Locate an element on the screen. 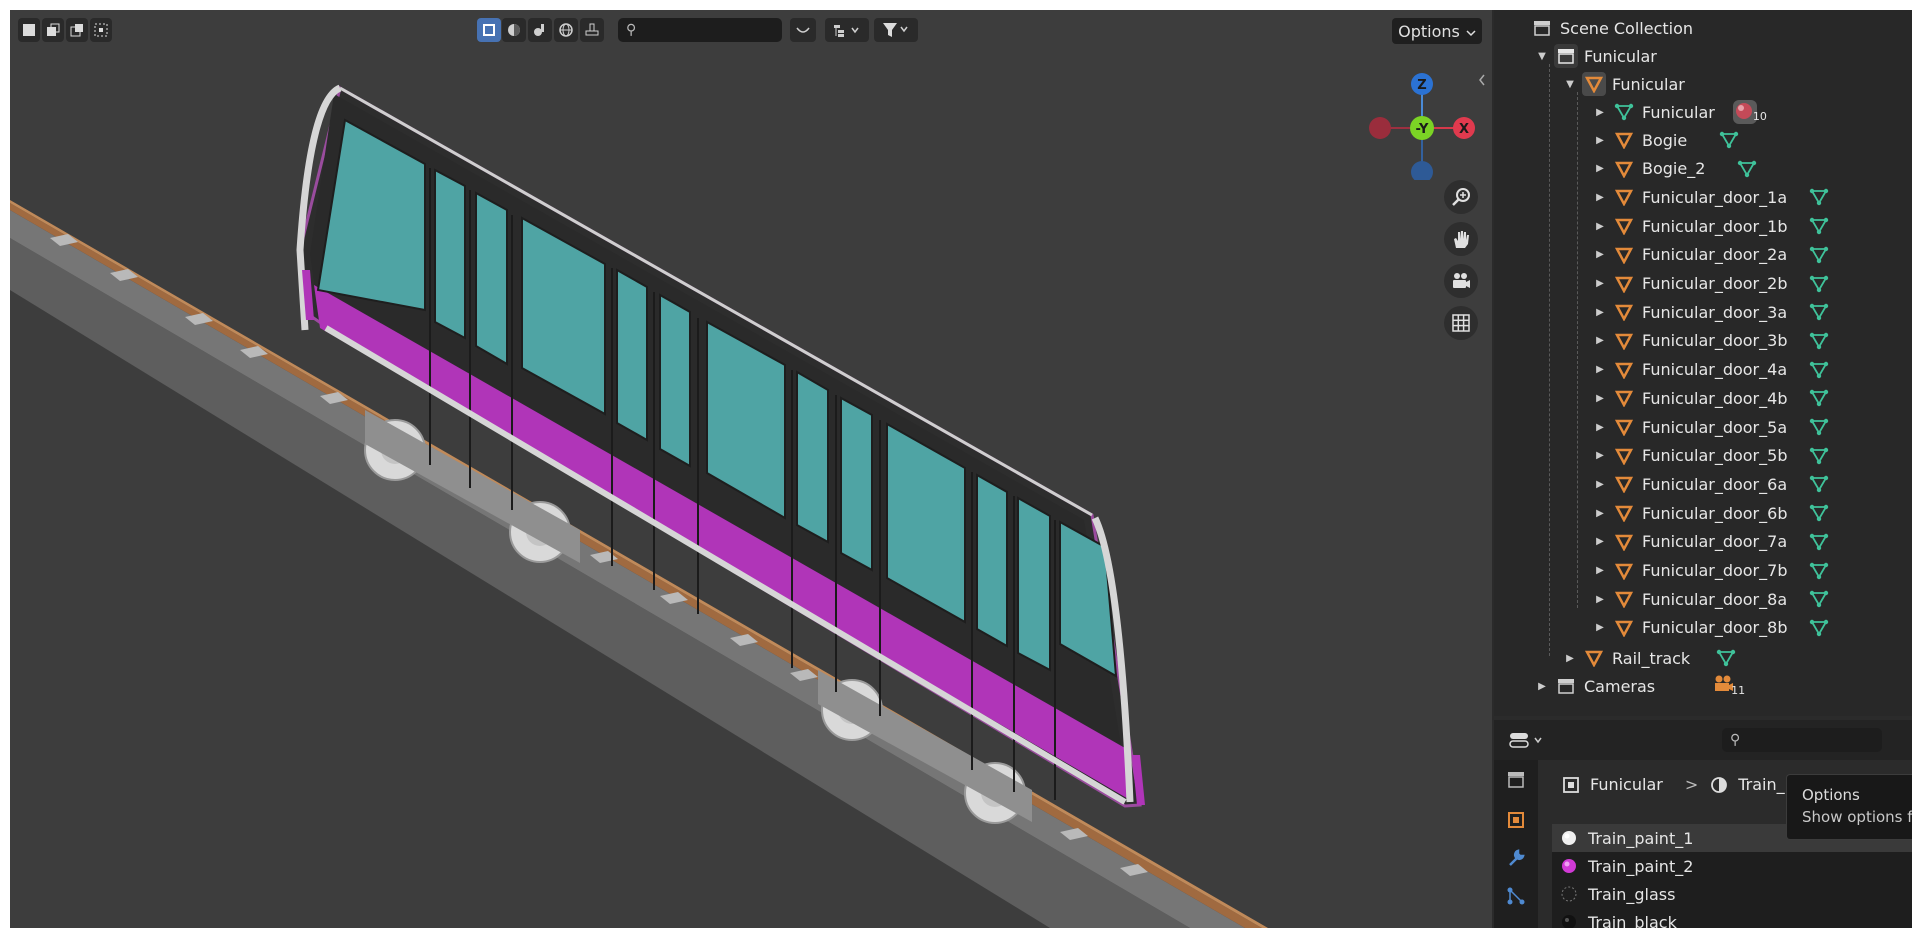  outliner-row-object: ▶ Funicular_door_5a is located at coordinates (1711, 427).